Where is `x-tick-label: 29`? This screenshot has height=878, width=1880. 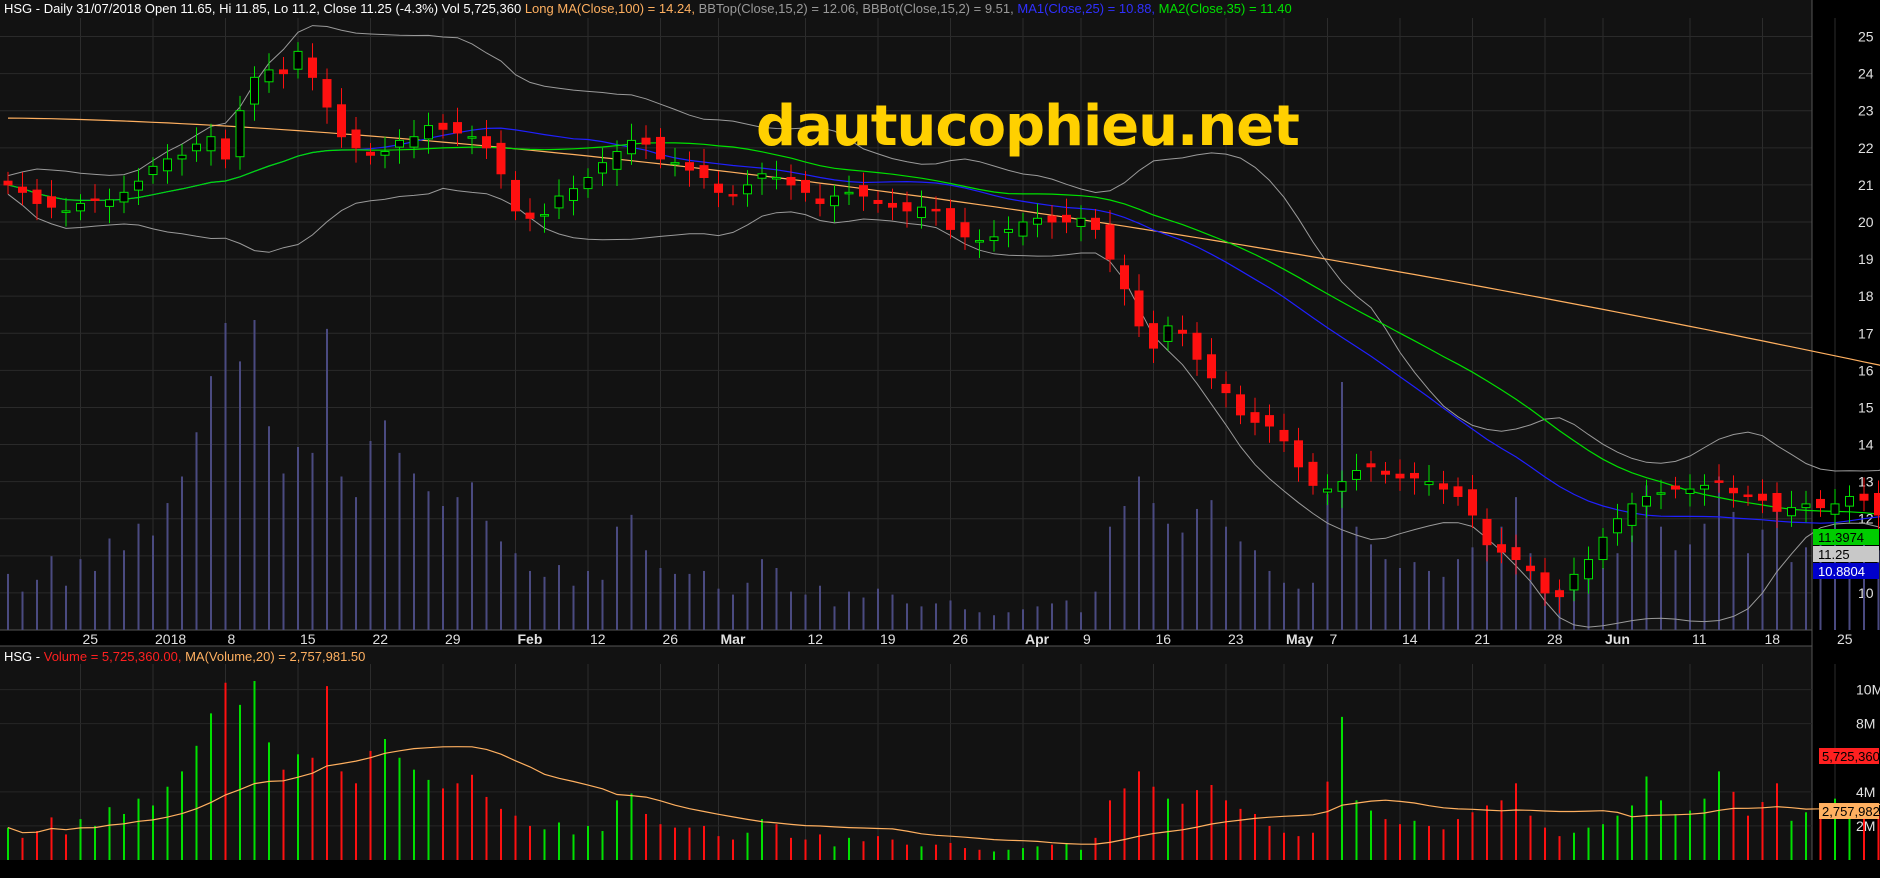 x-tick-label: 29 is located at coordinates (453, 639).